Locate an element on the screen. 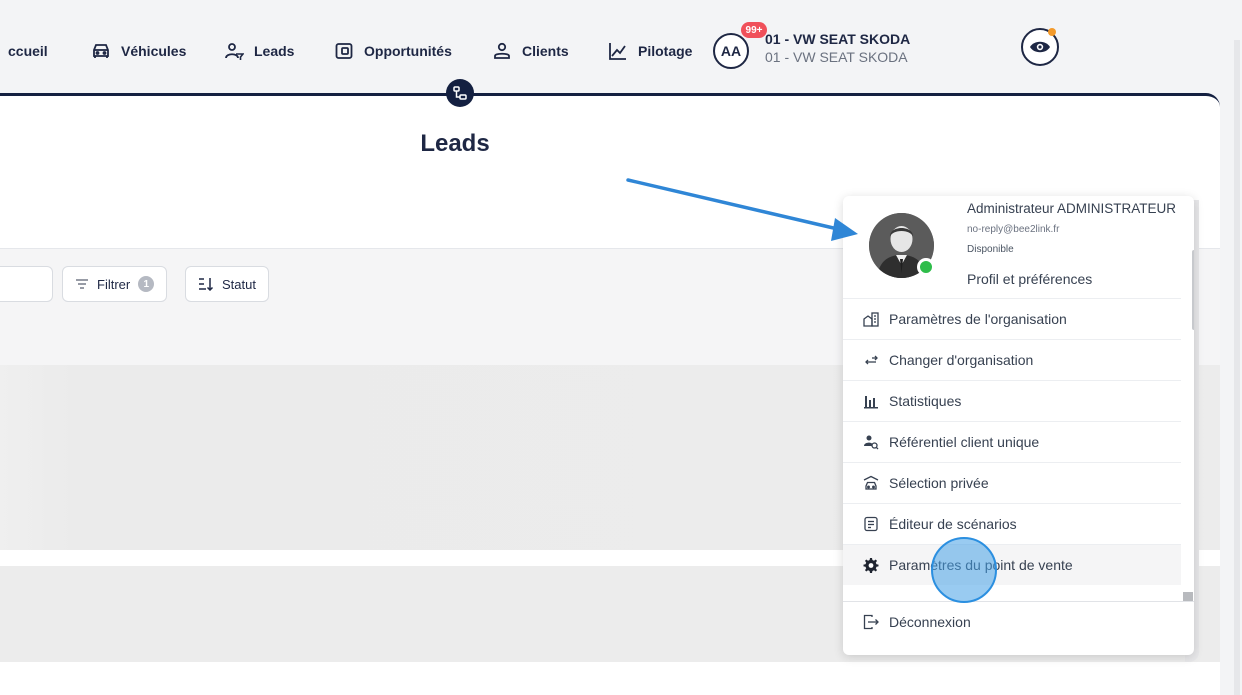  hierarchy-icon is located at coordinates (460, 93).